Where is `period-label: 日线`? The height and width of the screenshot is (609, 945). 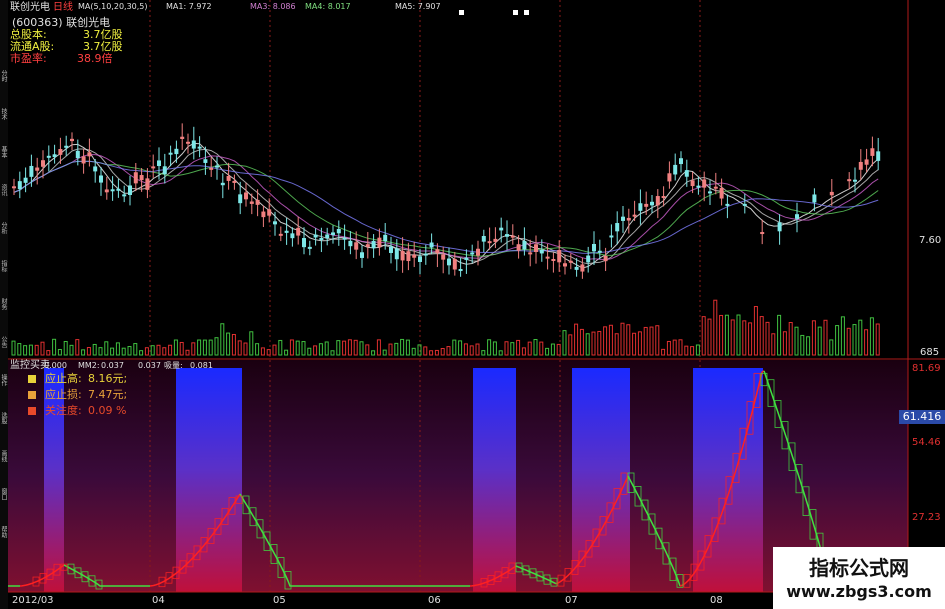 period-label: 日线 is located at coordinates (63, 8).